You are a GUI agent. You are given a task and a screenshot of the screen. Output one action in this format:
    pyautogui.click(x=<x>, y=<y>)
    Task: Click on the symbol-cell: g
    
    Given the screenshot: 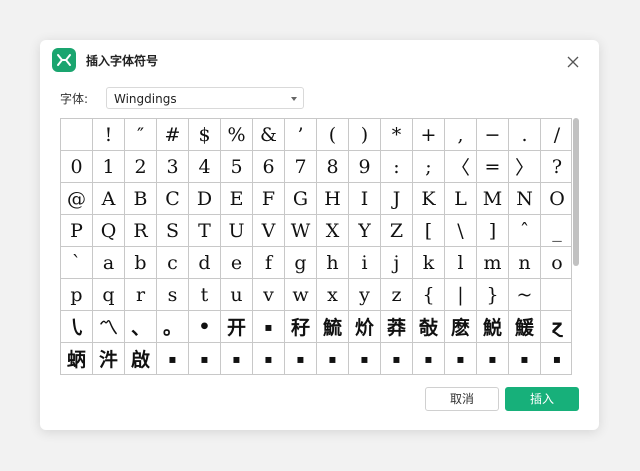 What is the action you would take?
    pyautogui.click(x=301, y=263)
    